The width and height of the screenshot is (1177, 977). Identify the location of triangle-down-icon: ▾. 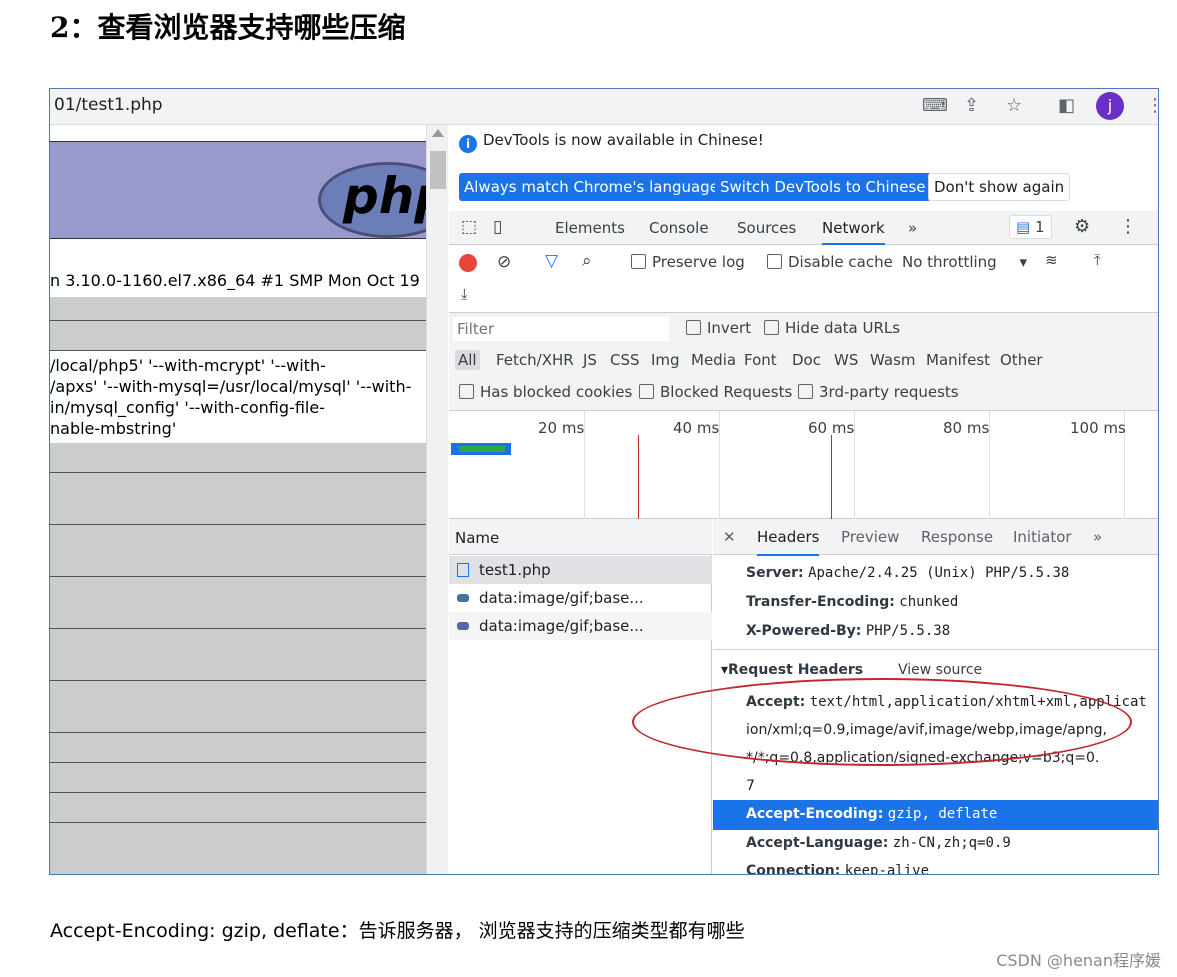
(725, 670).